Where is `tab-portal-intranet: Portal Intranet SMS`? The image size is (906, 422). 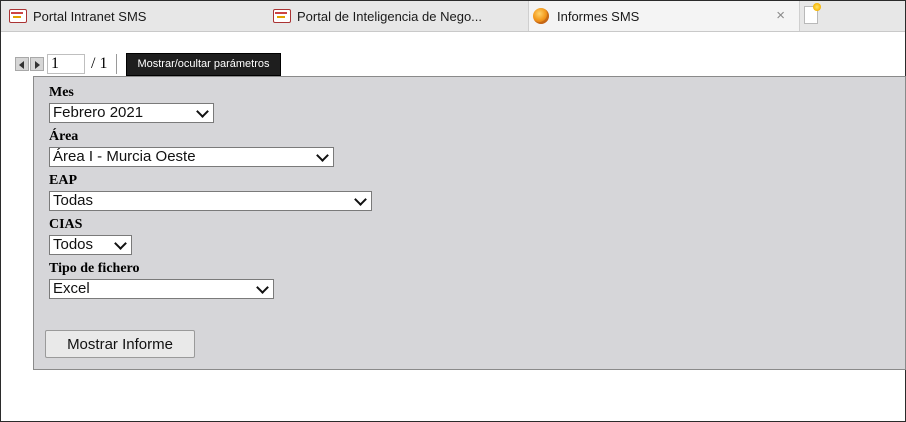 tab-portal-intranet: Portal Intranet SMS is located at coordinates (134, 16).